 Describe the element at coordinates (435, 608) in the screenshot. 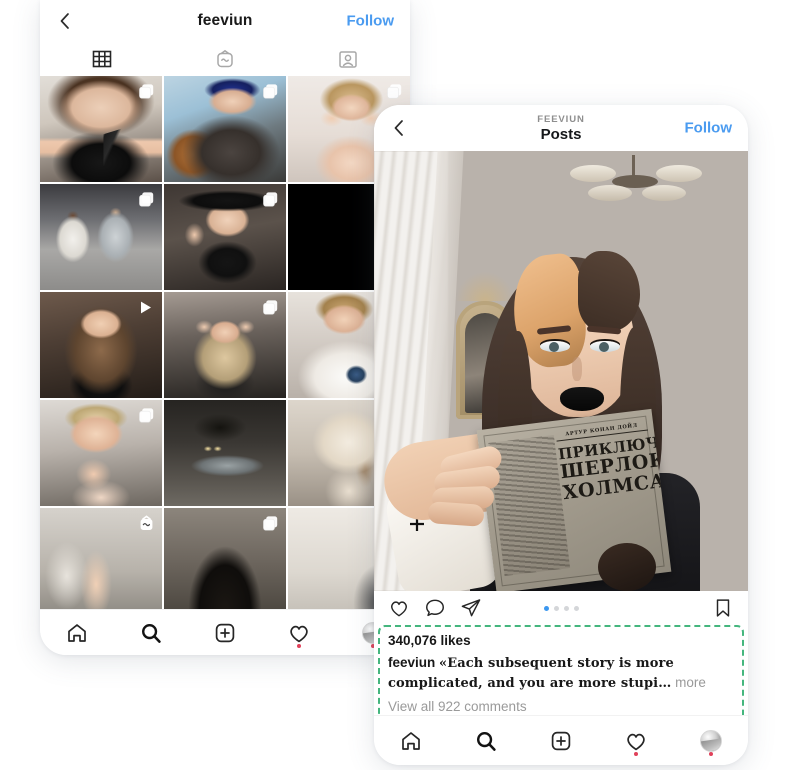

I see `comment-button` at that location.